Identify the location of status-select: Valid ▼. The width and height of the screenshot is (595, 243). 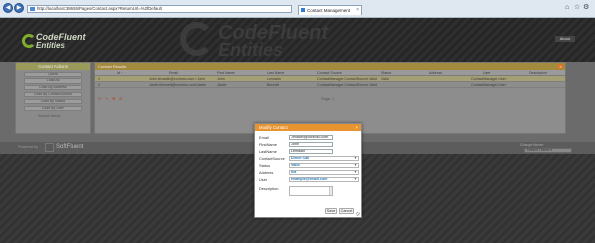
(324, 166).